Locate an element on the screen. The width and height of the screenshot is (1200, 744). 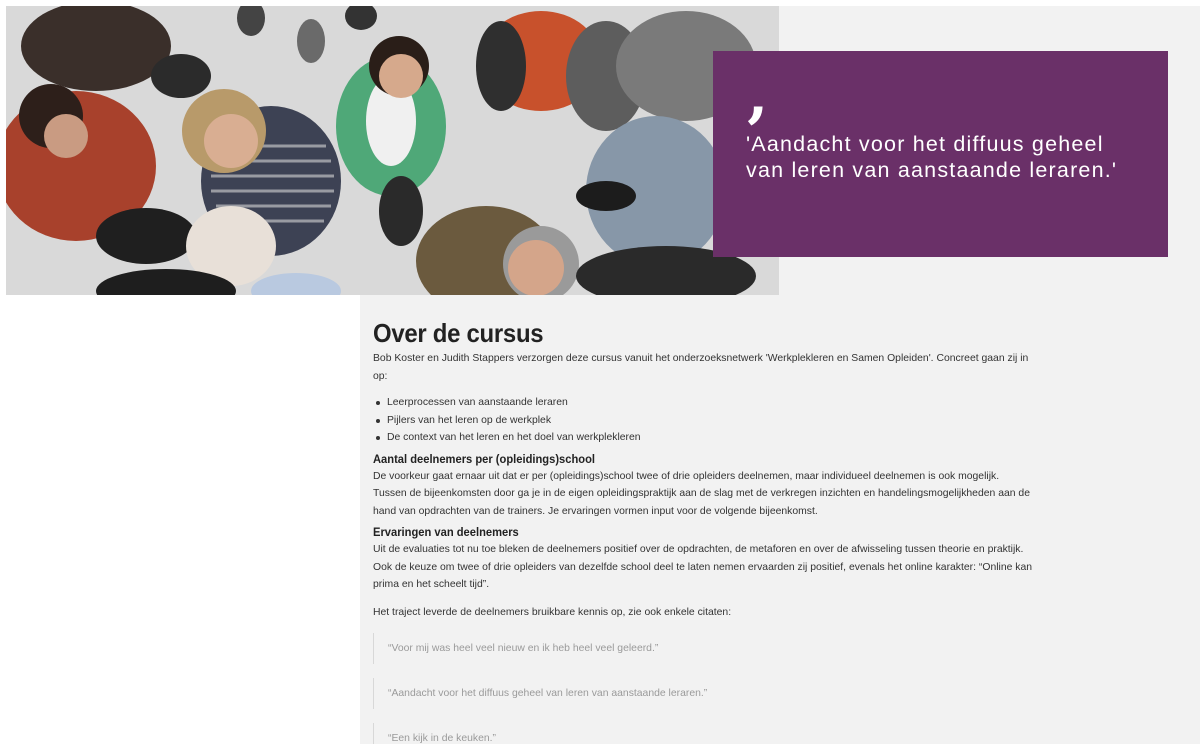
quote-mark-icon: ‚ is located at coordinates (757, 94).